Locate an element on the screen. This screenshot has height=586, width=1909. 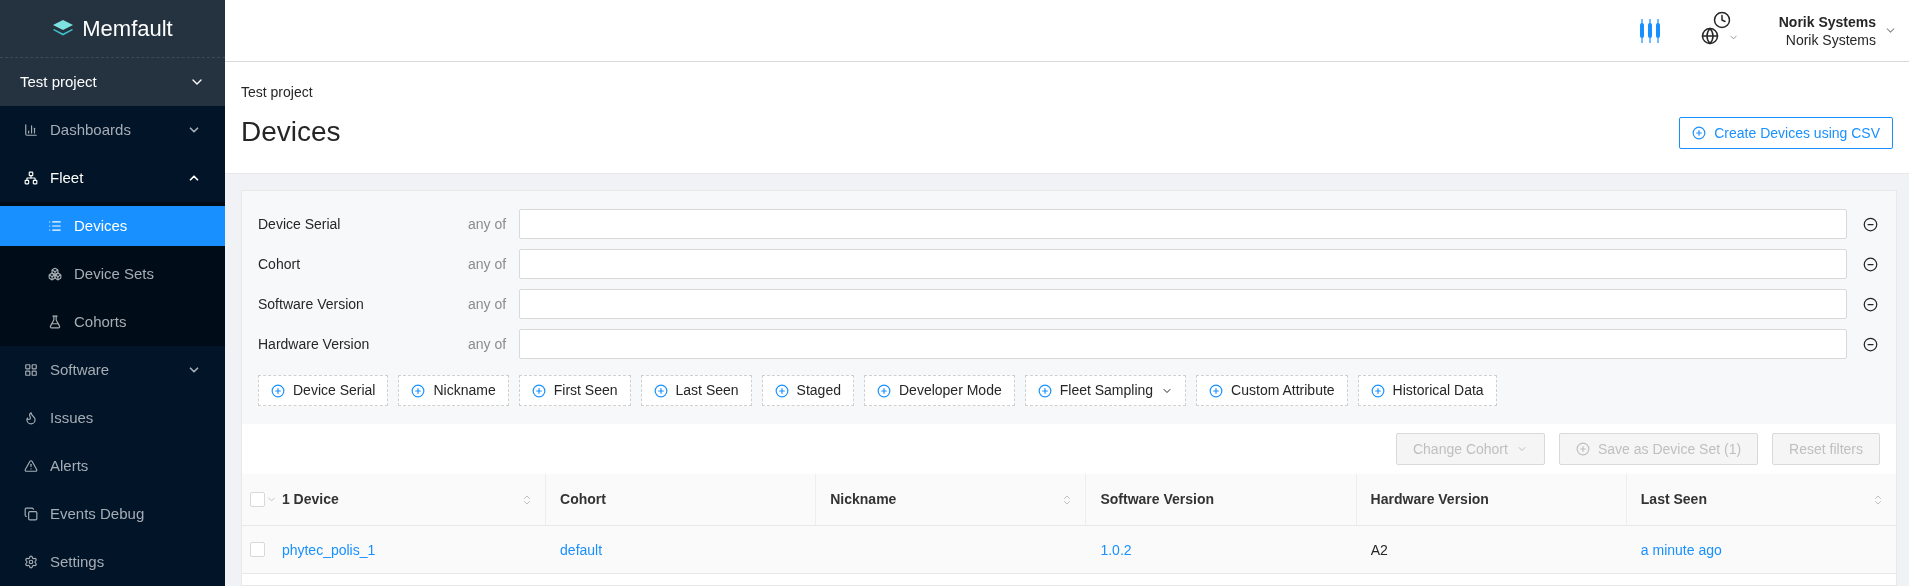
column-label: Last Seen is located at coordinates (1673, 499).